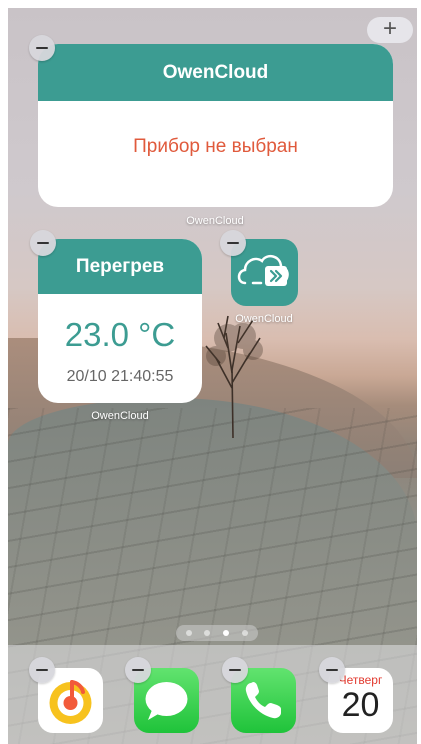 The height and width of the screenshot is (744, 421). What do you see at coordinates (43, 243) in the screenshot?
I see `remove-widget-small-button` at bounding box center [43, 243].